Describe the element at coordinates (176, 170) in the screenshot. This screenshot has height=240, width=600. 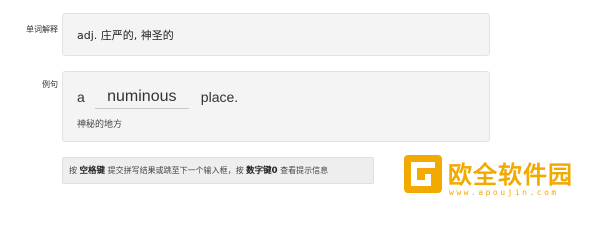
I see `hint-text-2: 提交拼写结果或跳至下一个输入框，按` at that location.